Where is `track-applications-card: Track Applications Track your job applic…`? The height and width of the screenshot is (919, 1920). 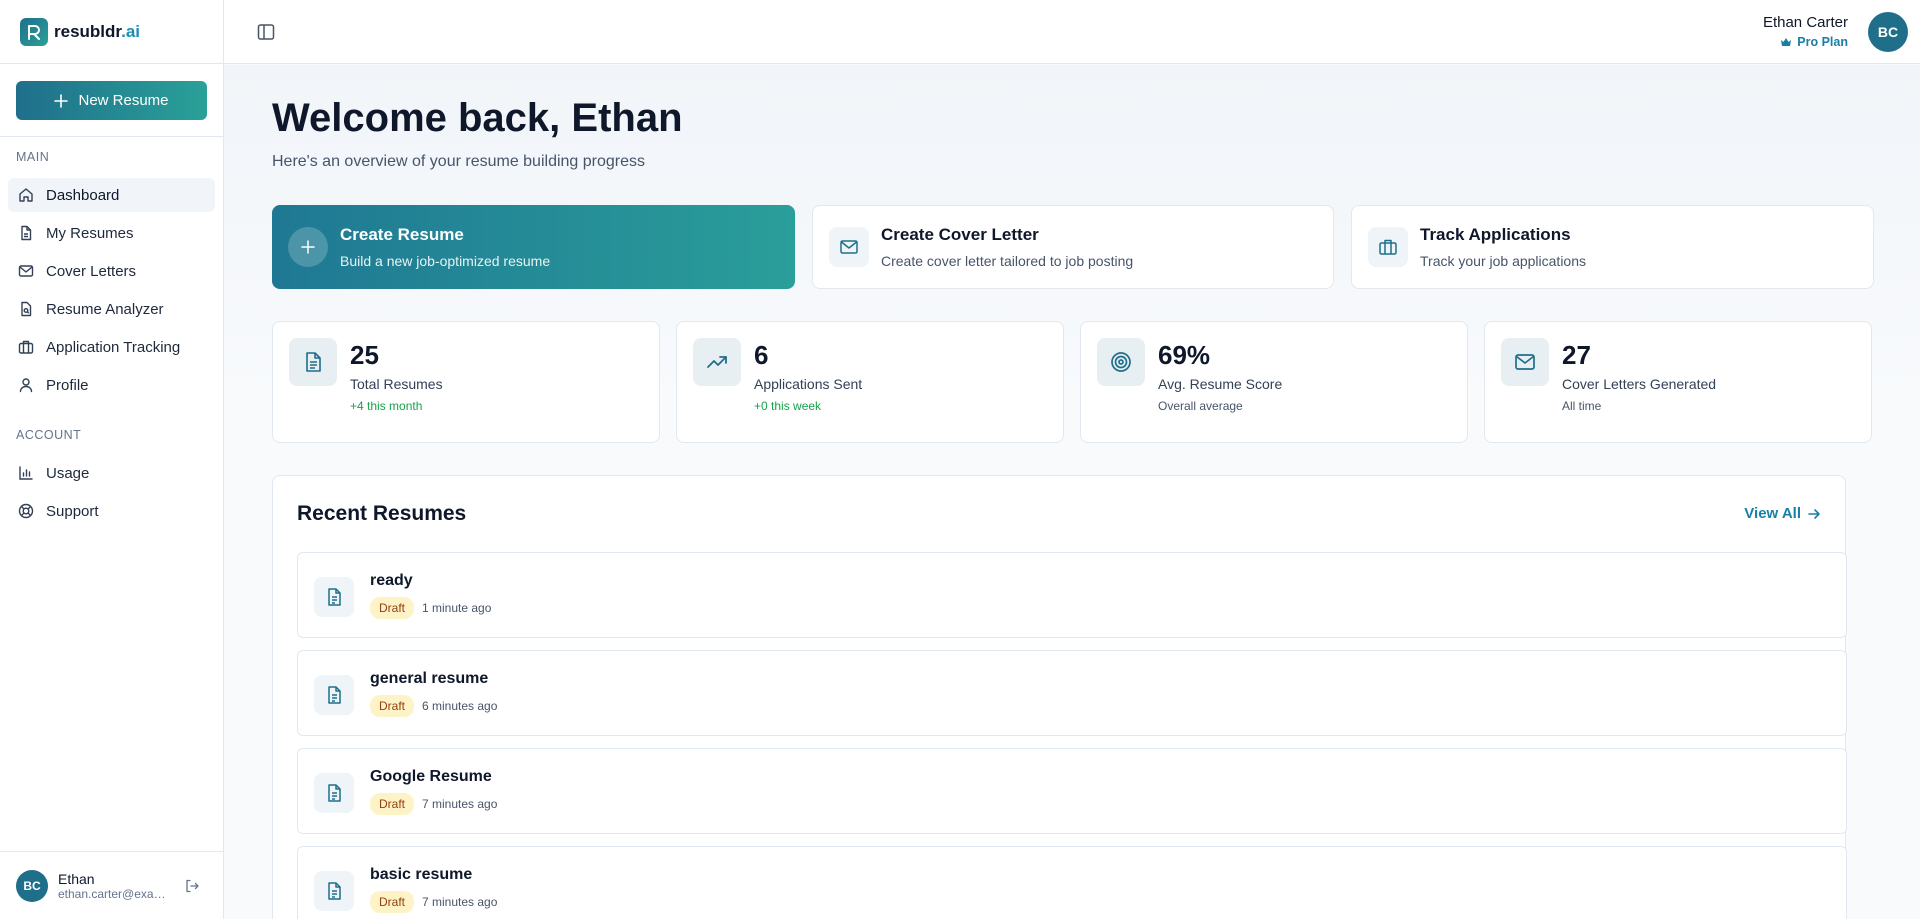
track-applications-card: Track Applications Track your job applic… is located at coordinates (1612, 247).